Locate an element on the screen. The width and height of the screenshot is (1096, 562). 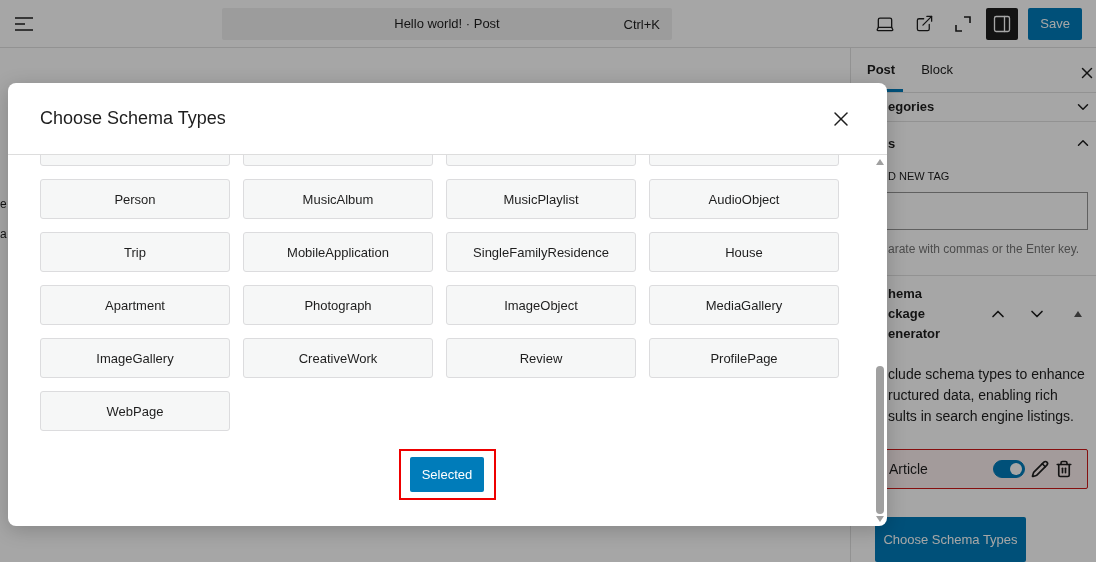
trash-icon is located at coordinates (1064, 469).